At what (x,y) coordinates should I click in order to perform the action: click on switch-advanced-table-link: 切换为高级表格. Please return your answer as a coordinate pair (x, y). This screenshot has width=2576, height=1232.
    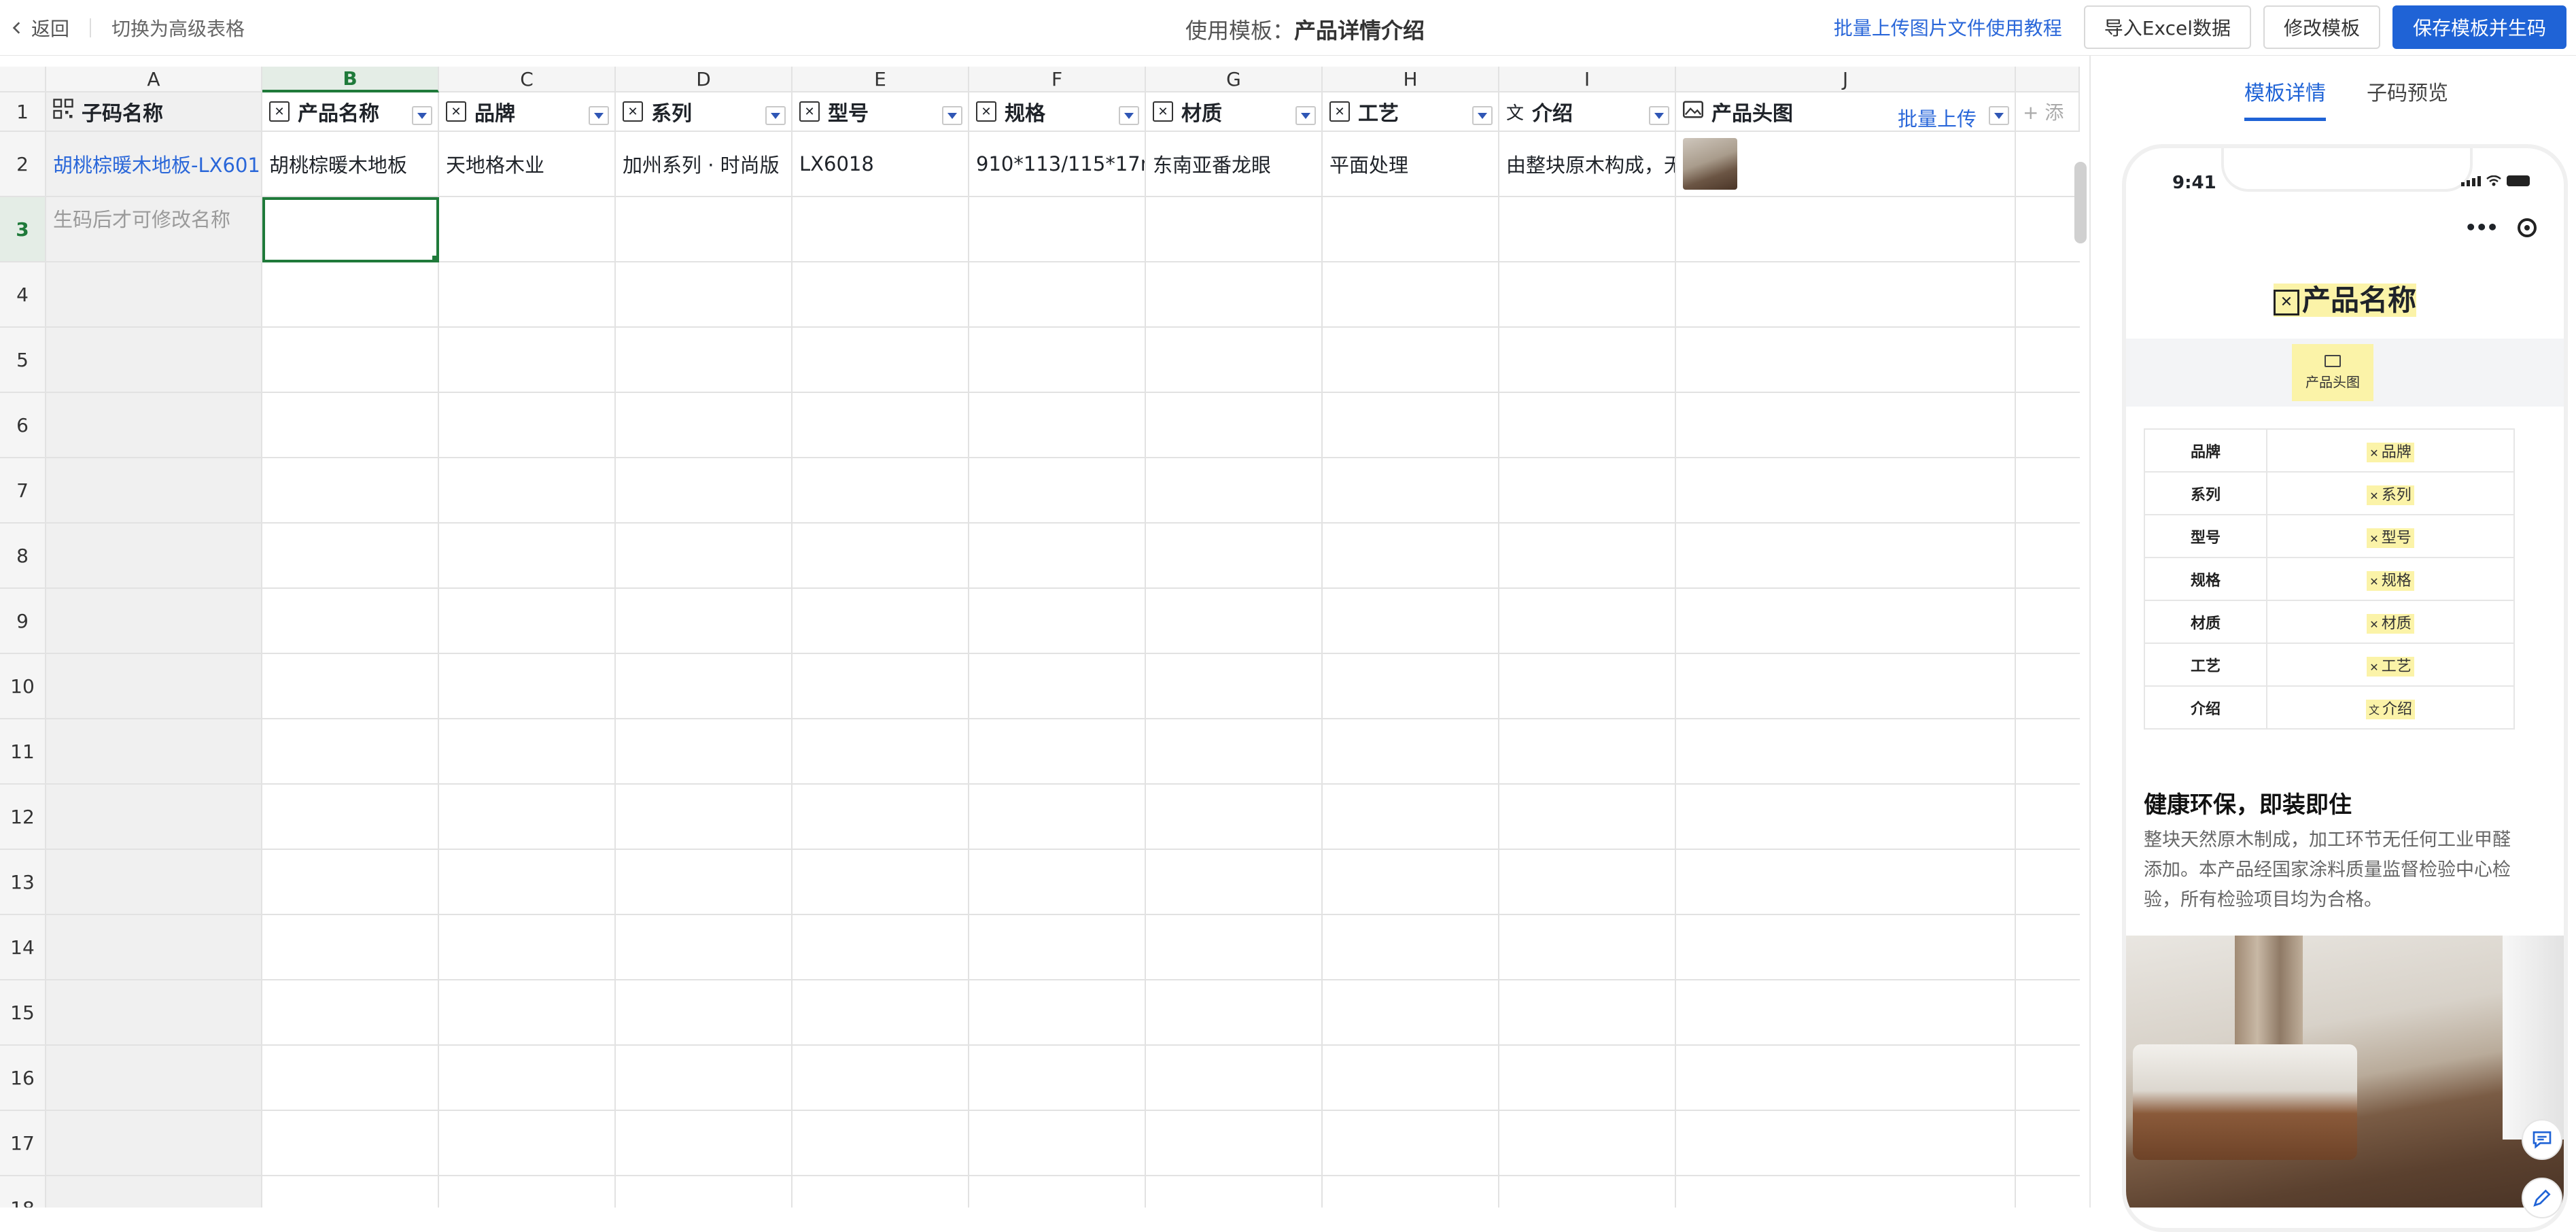
    Looking at the image, I should click on (178, 27).